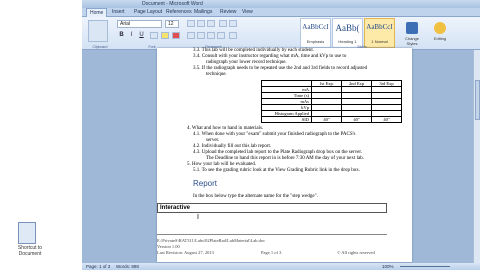  I want to click on multilevel-list-button, so click(211, 23).